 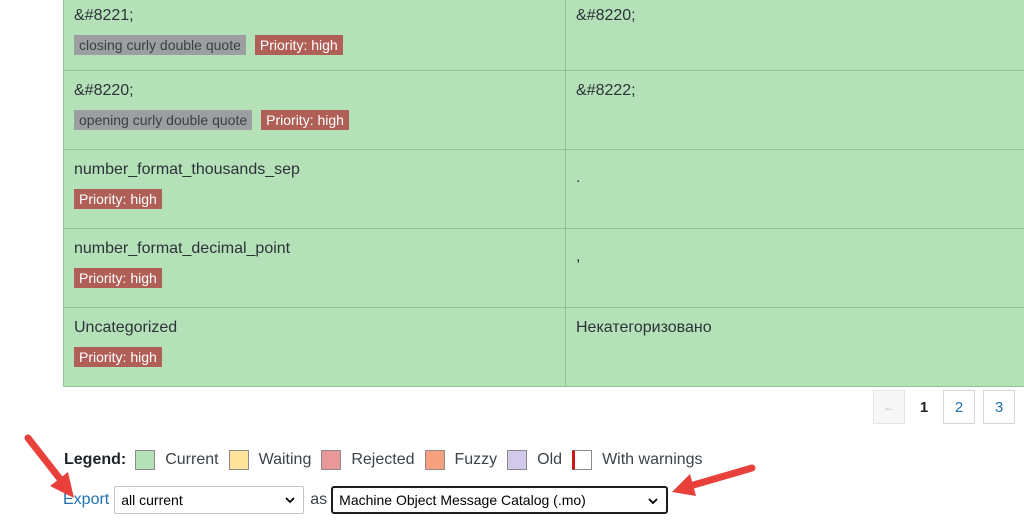 I want to click on current-page: 1, so click(x=924, y=407).